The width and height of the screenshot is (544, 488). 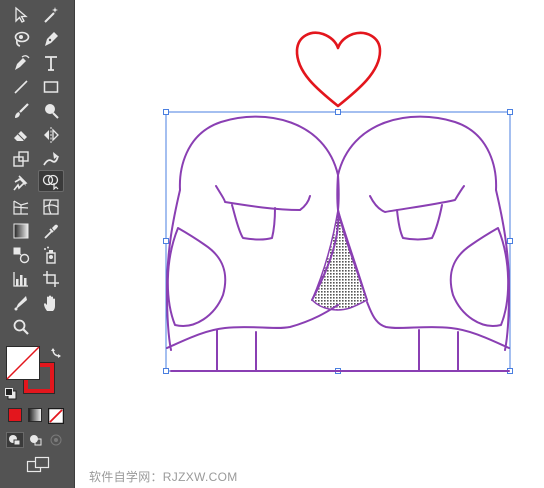 I want to click on slice-icon, so click(x=20, y=303).